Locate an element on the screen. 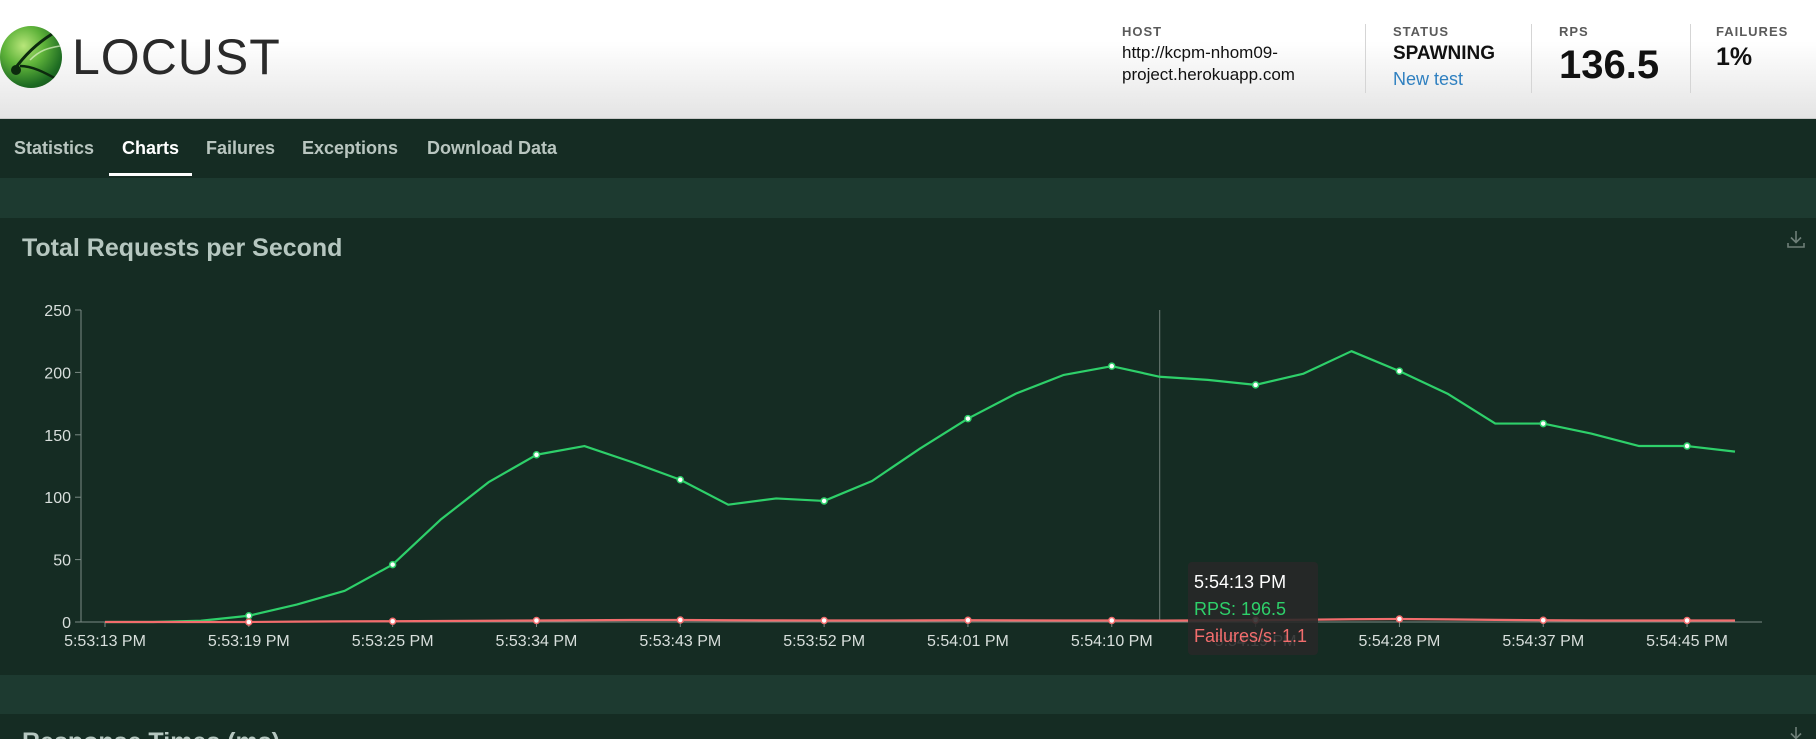 The width and height of the screenshot is (1816, 739). y-tick-label: 200 is located at coordinates (57, 373).